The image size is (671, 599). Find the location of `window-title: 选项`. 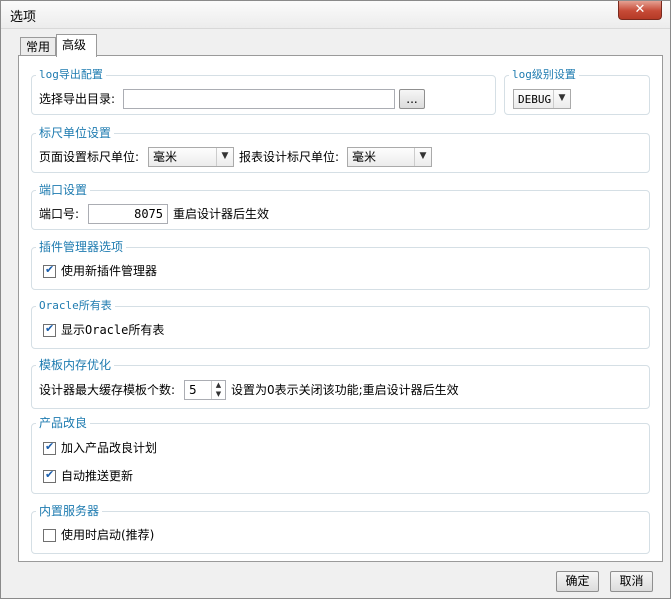

window-title: 选项 is located at coordinates (23, 17).